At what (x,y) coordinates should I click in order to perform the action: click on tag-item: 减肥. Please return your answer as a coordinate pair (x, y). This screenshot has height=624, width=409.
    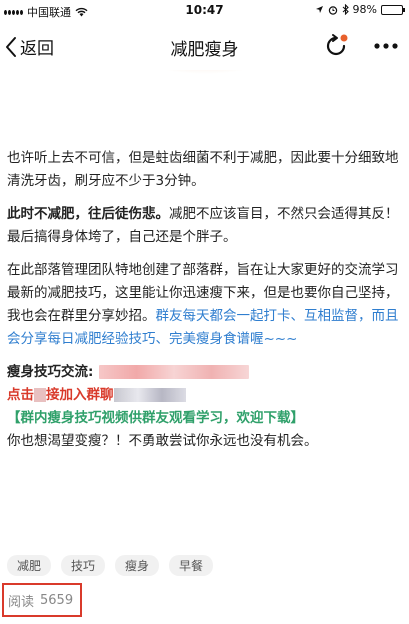
    Looking at the image, I should click on (29, 565).